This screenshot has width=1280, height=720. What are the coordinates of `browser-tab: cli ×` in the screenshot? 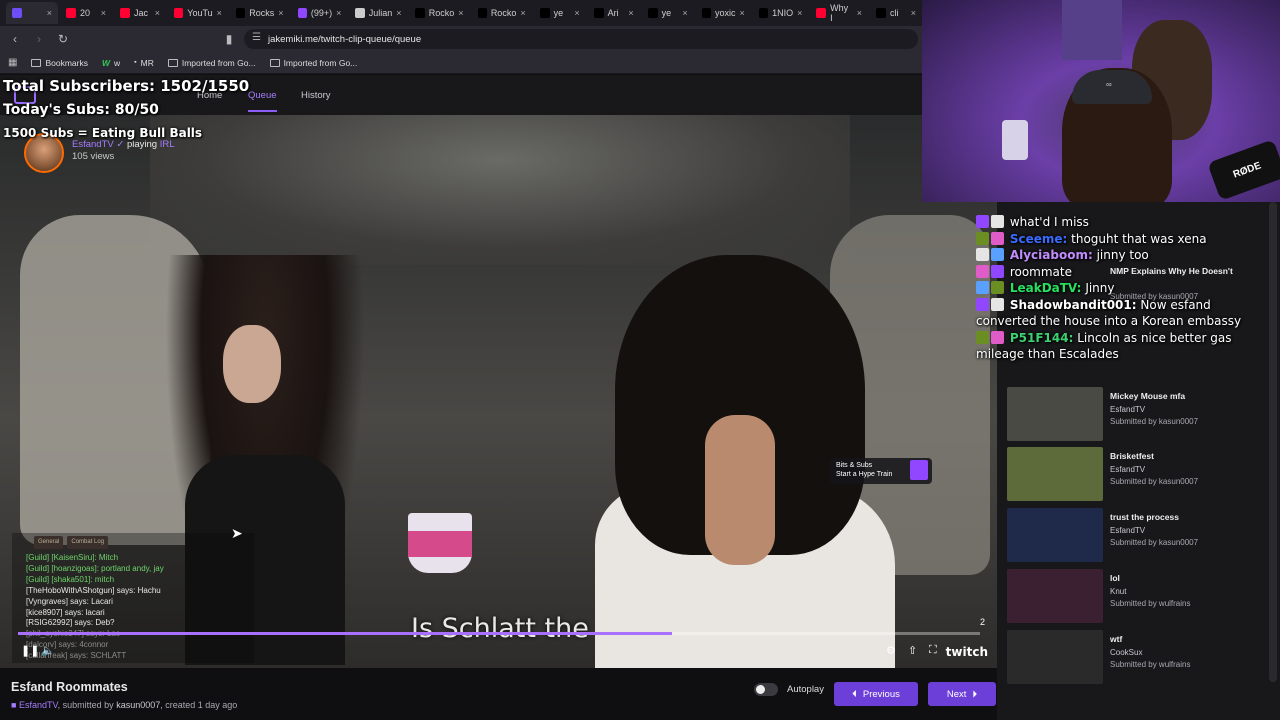 It's located at (896, 13).